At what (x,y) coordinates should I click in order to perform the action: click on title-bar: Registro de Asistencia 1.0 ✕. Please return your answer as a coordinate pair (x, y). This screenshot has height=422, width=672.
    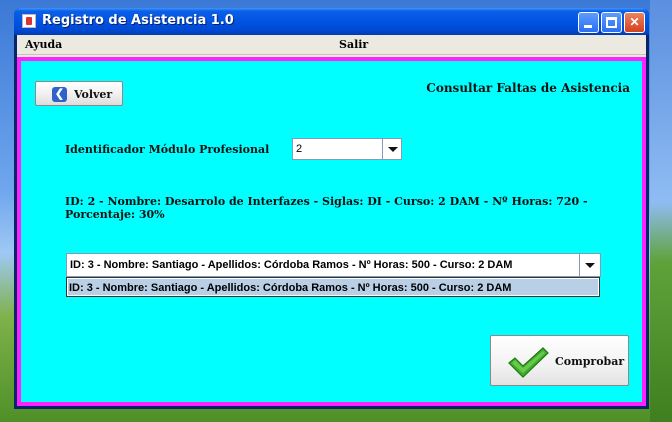
    Looking at the image, I should click on (331, 21).